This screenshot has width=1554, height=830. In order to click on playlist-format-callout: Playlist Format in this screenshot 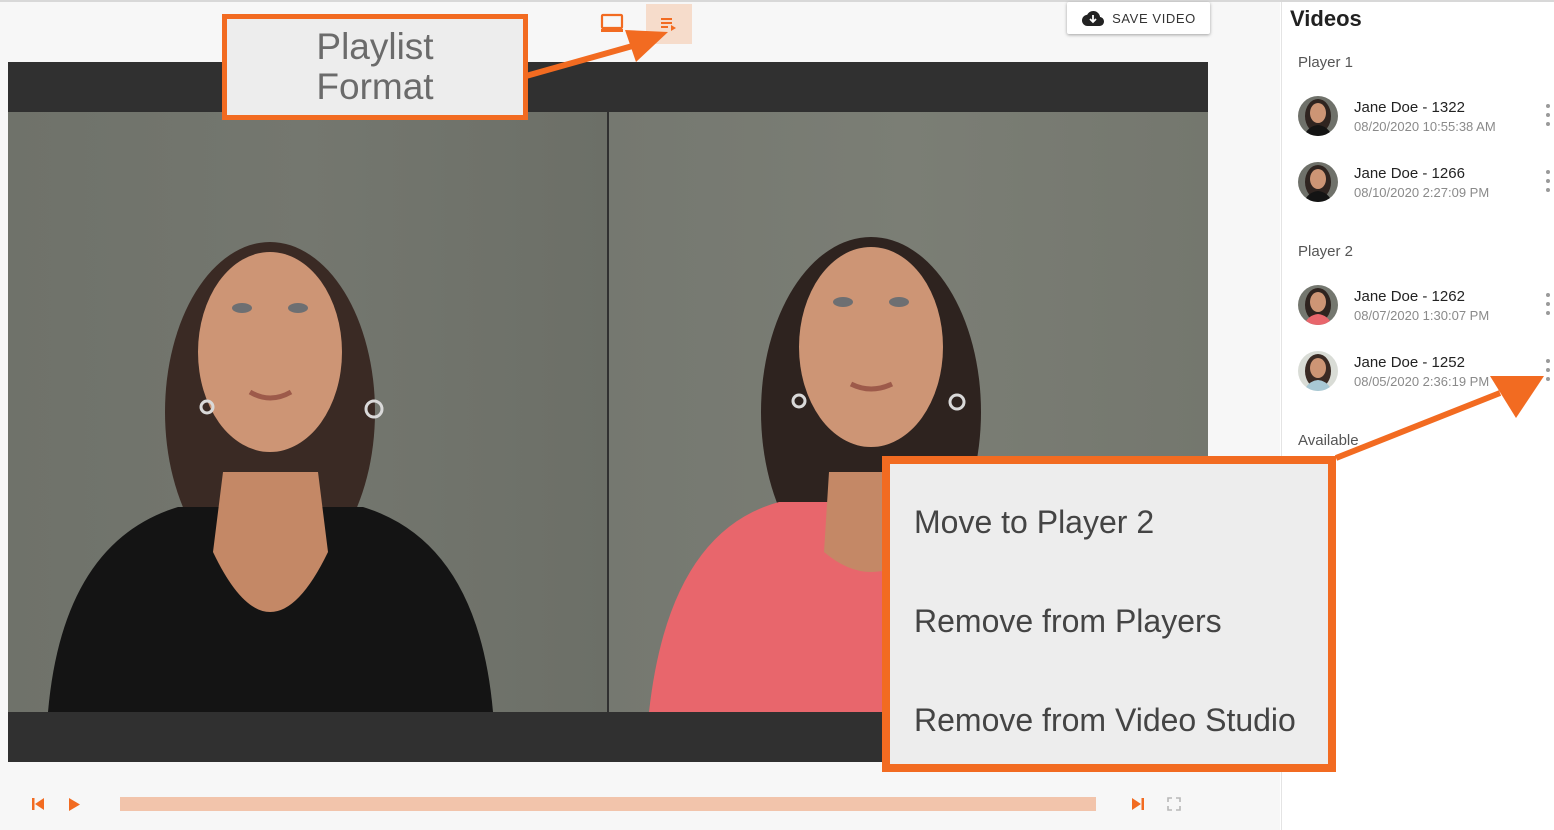, I will do `click(375, 67)`.